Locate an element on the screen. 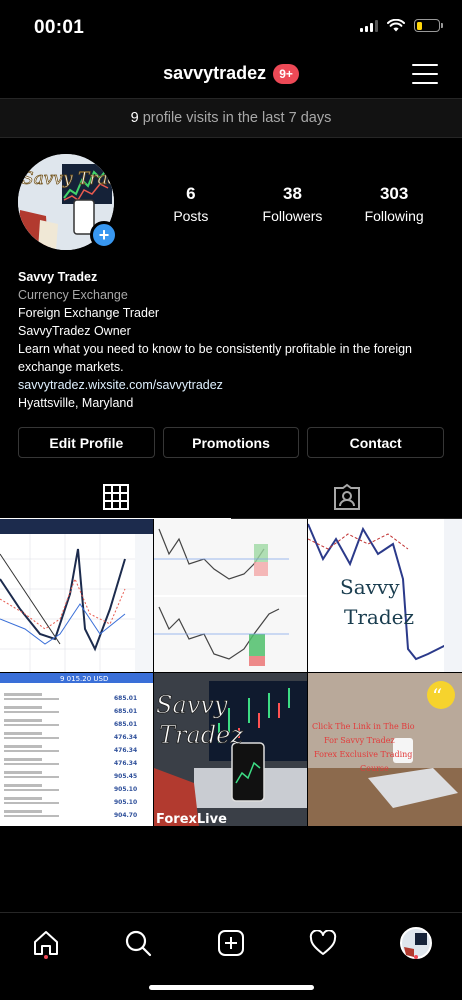  profile-visits-banner: 9 profile visits in the last 7 days is located at coordinates (231, 118).